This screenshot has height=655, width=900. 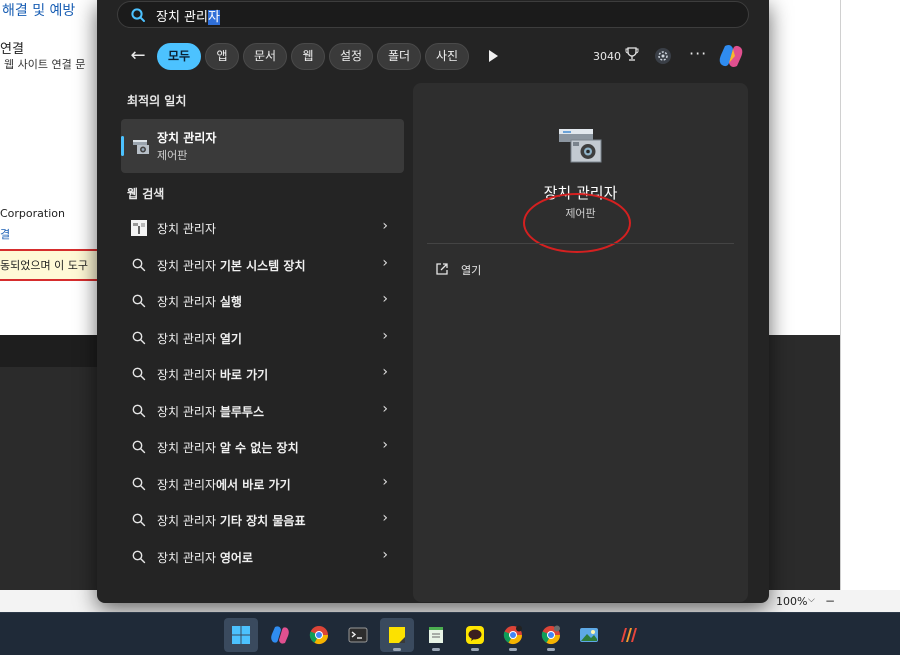 I want to click on device-manager-icon, so click(x=580, y=146).